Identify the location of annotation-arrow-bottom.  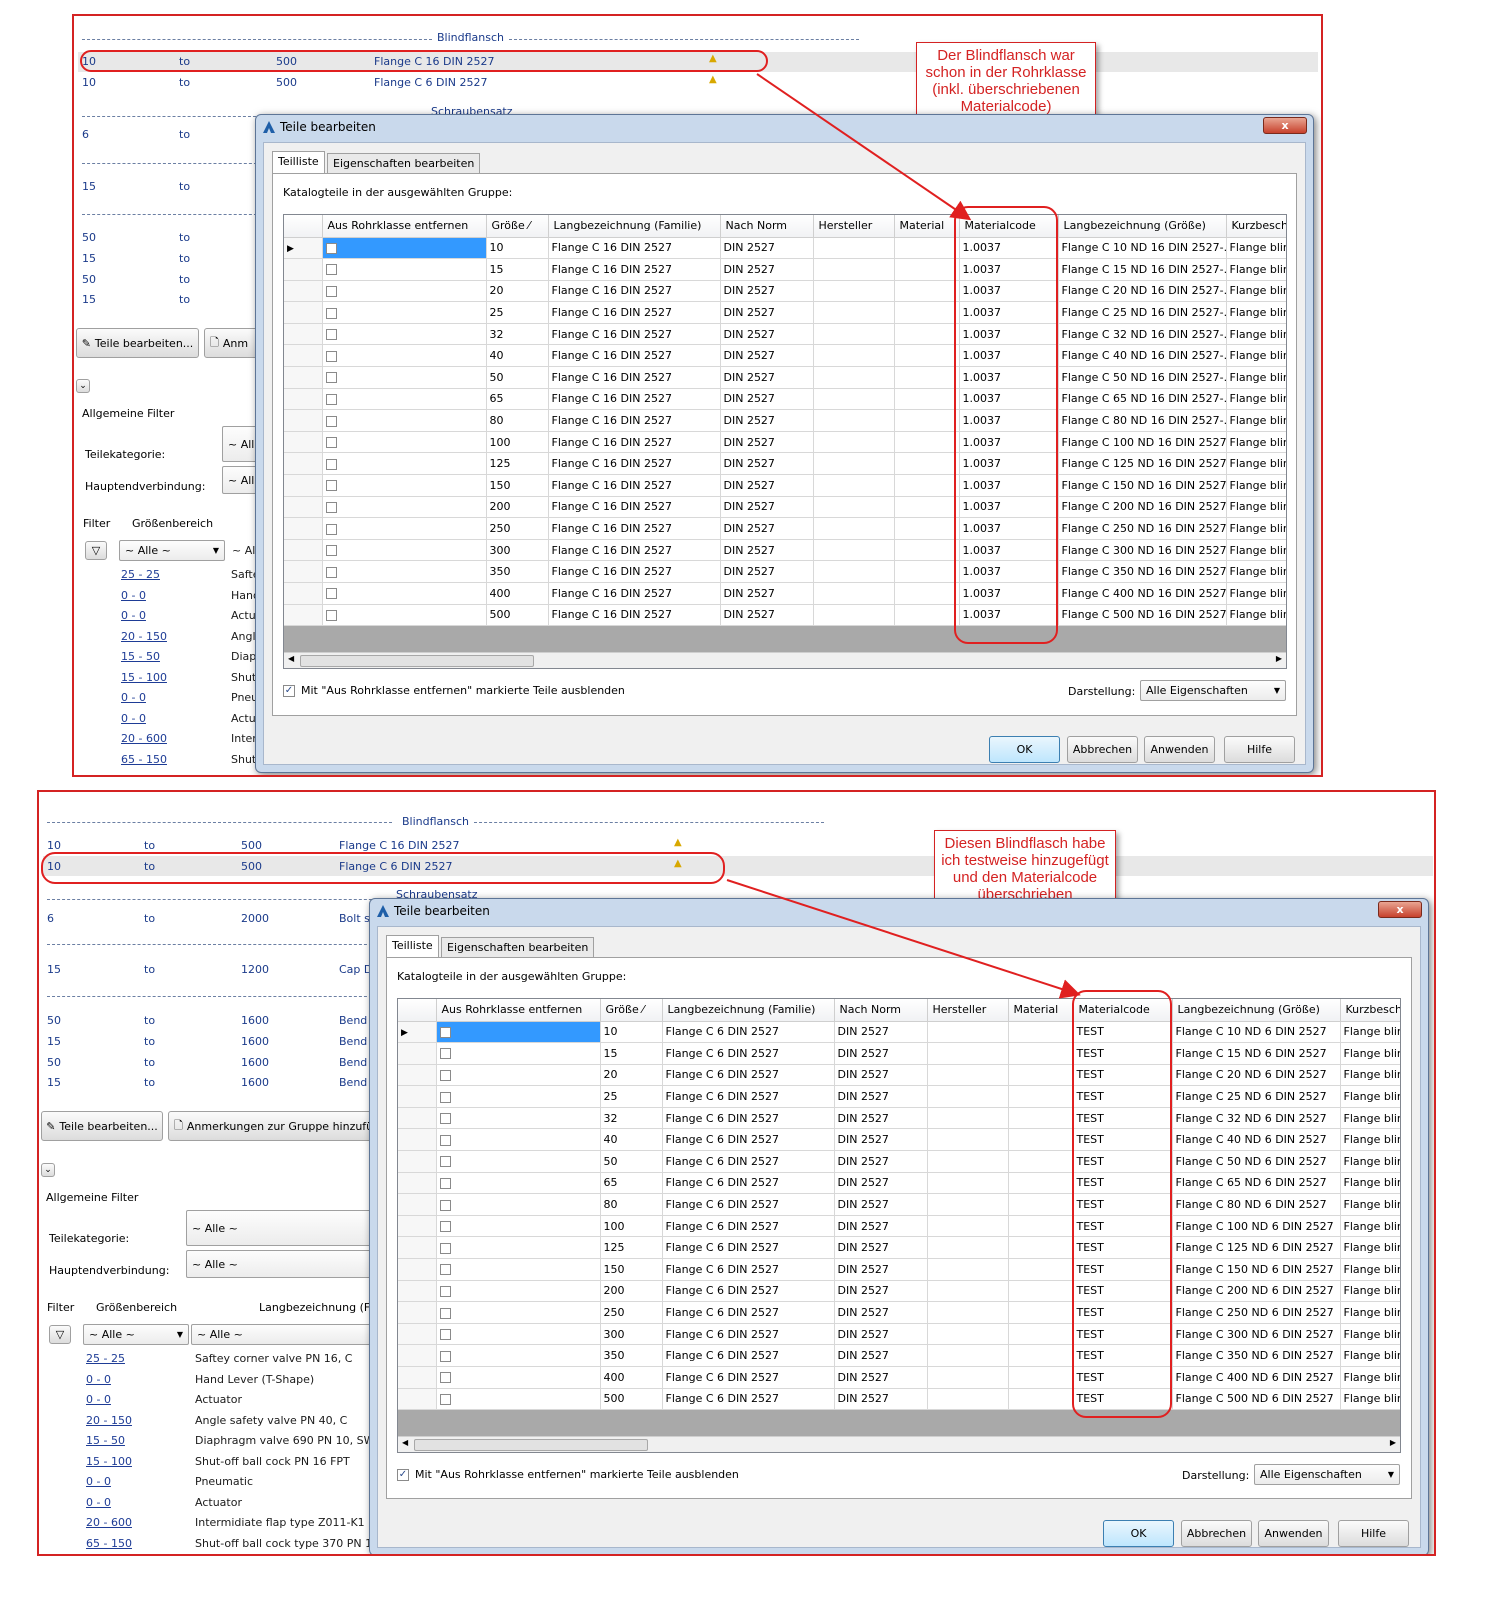
(903, 939).